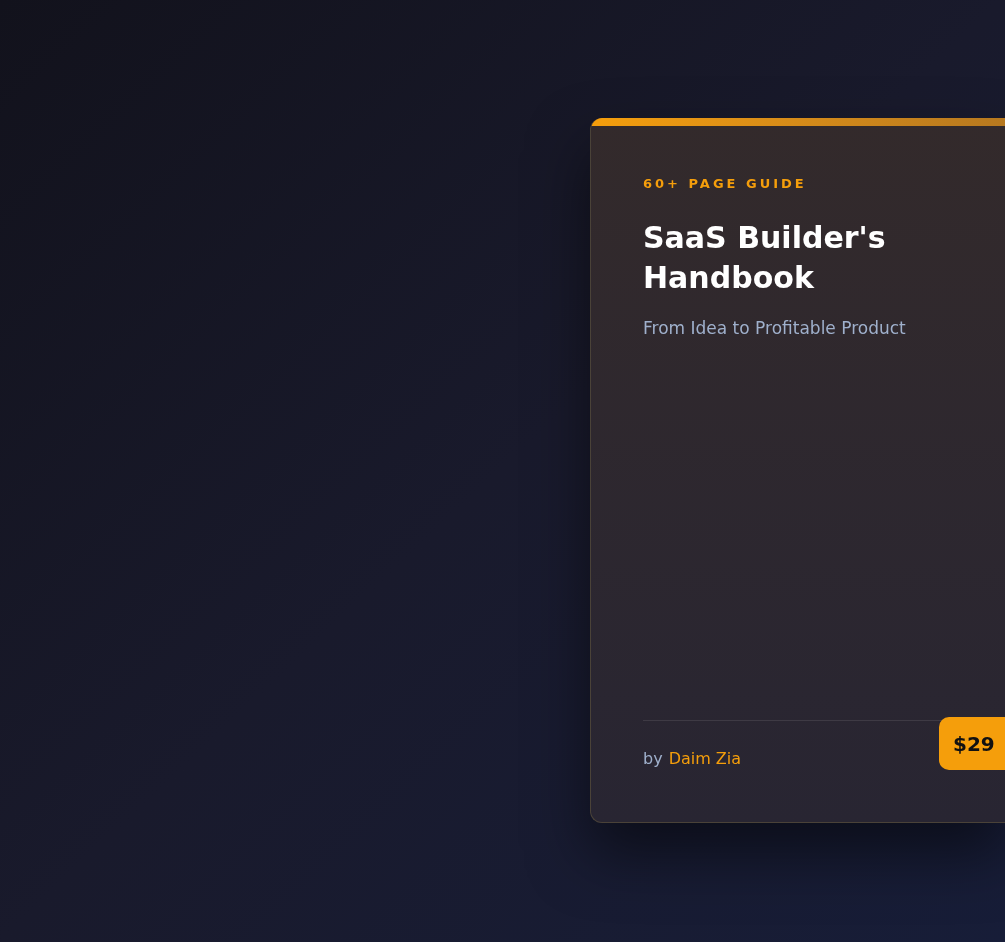 This screenshot has width=1005, height=942. Describe the element at coordinates (972, 743) in the screenshot. I see `price-tag: $29` at that location.